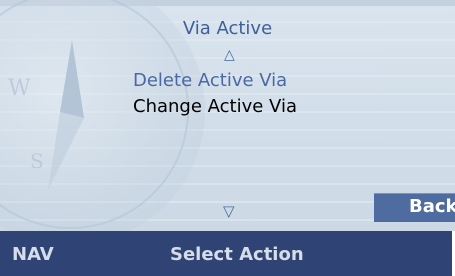 Image resolution: width=455 pixels, height=276 pixels. Describe the element at coordinates (229, 55) in the screenshot. I see `scroll-up-arrow-icon: △` at that location.